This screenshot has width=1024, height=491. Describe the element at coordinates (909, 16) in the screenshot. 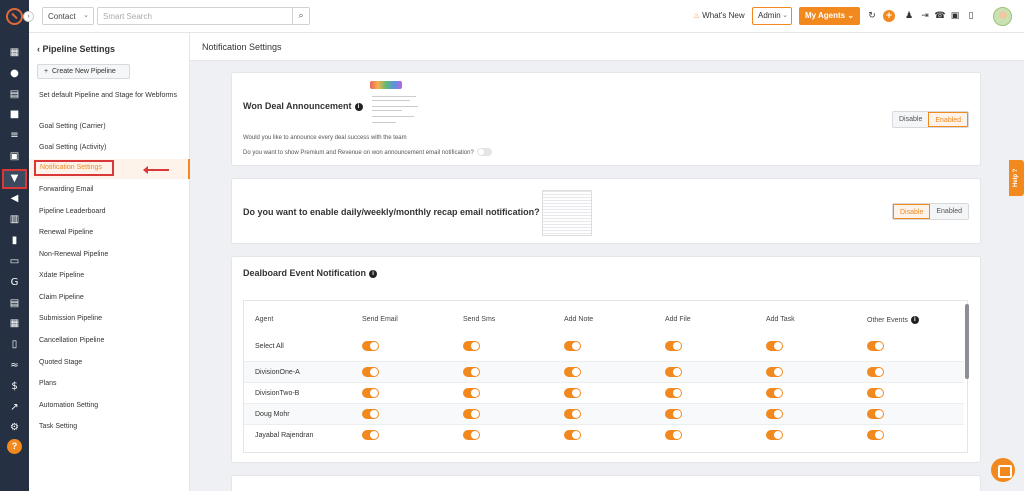

I see `user-settings-icon: ♟` at that location.